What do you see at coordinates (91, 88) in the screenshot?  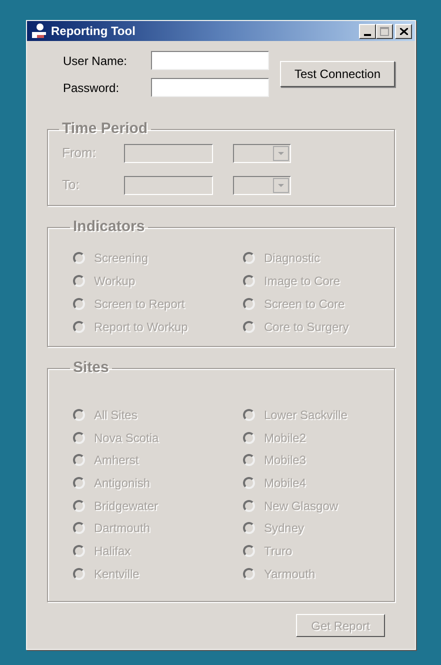 I see `field-label: Password:` at bounding box center [91, 88].